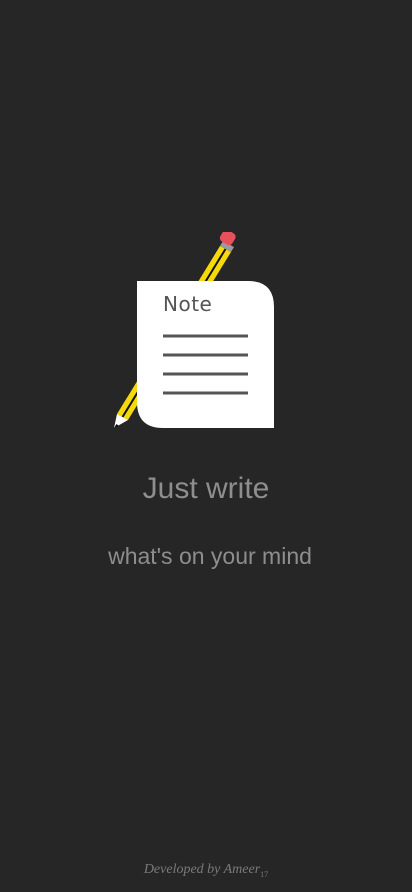 Image resolution: width=412 pixels, height=892 pixels. I want to click on developer-credit-text: Developed by Ameer, so click(202, 869).